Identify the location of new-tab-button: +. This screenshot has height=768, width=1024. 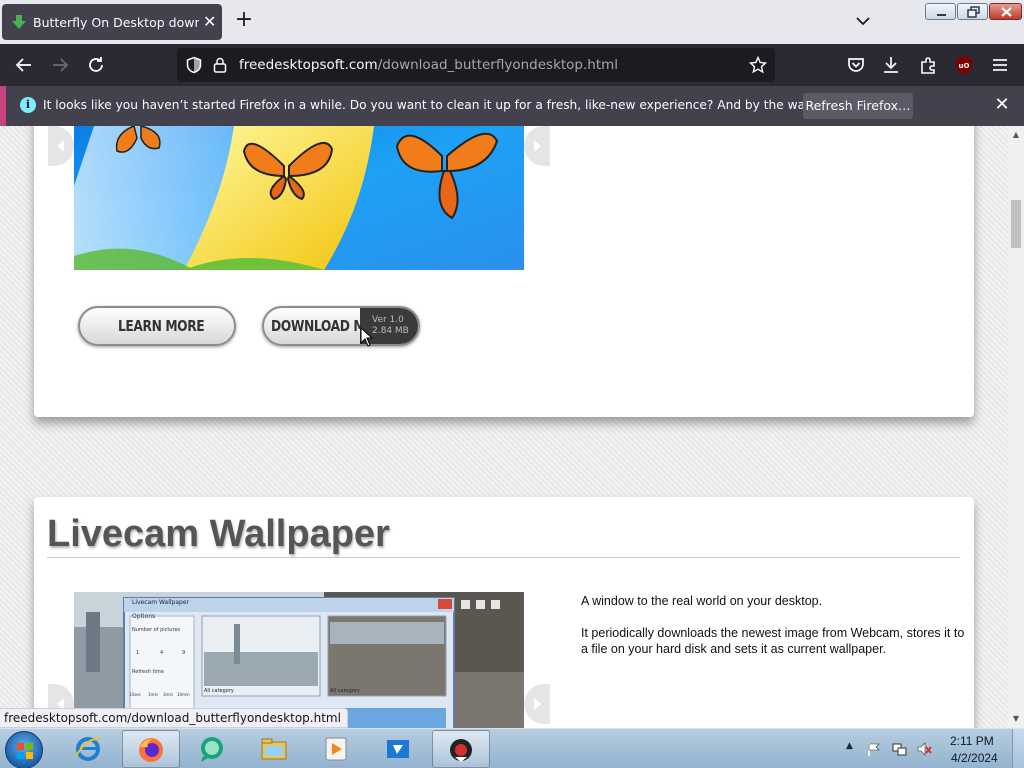
(244, 21).